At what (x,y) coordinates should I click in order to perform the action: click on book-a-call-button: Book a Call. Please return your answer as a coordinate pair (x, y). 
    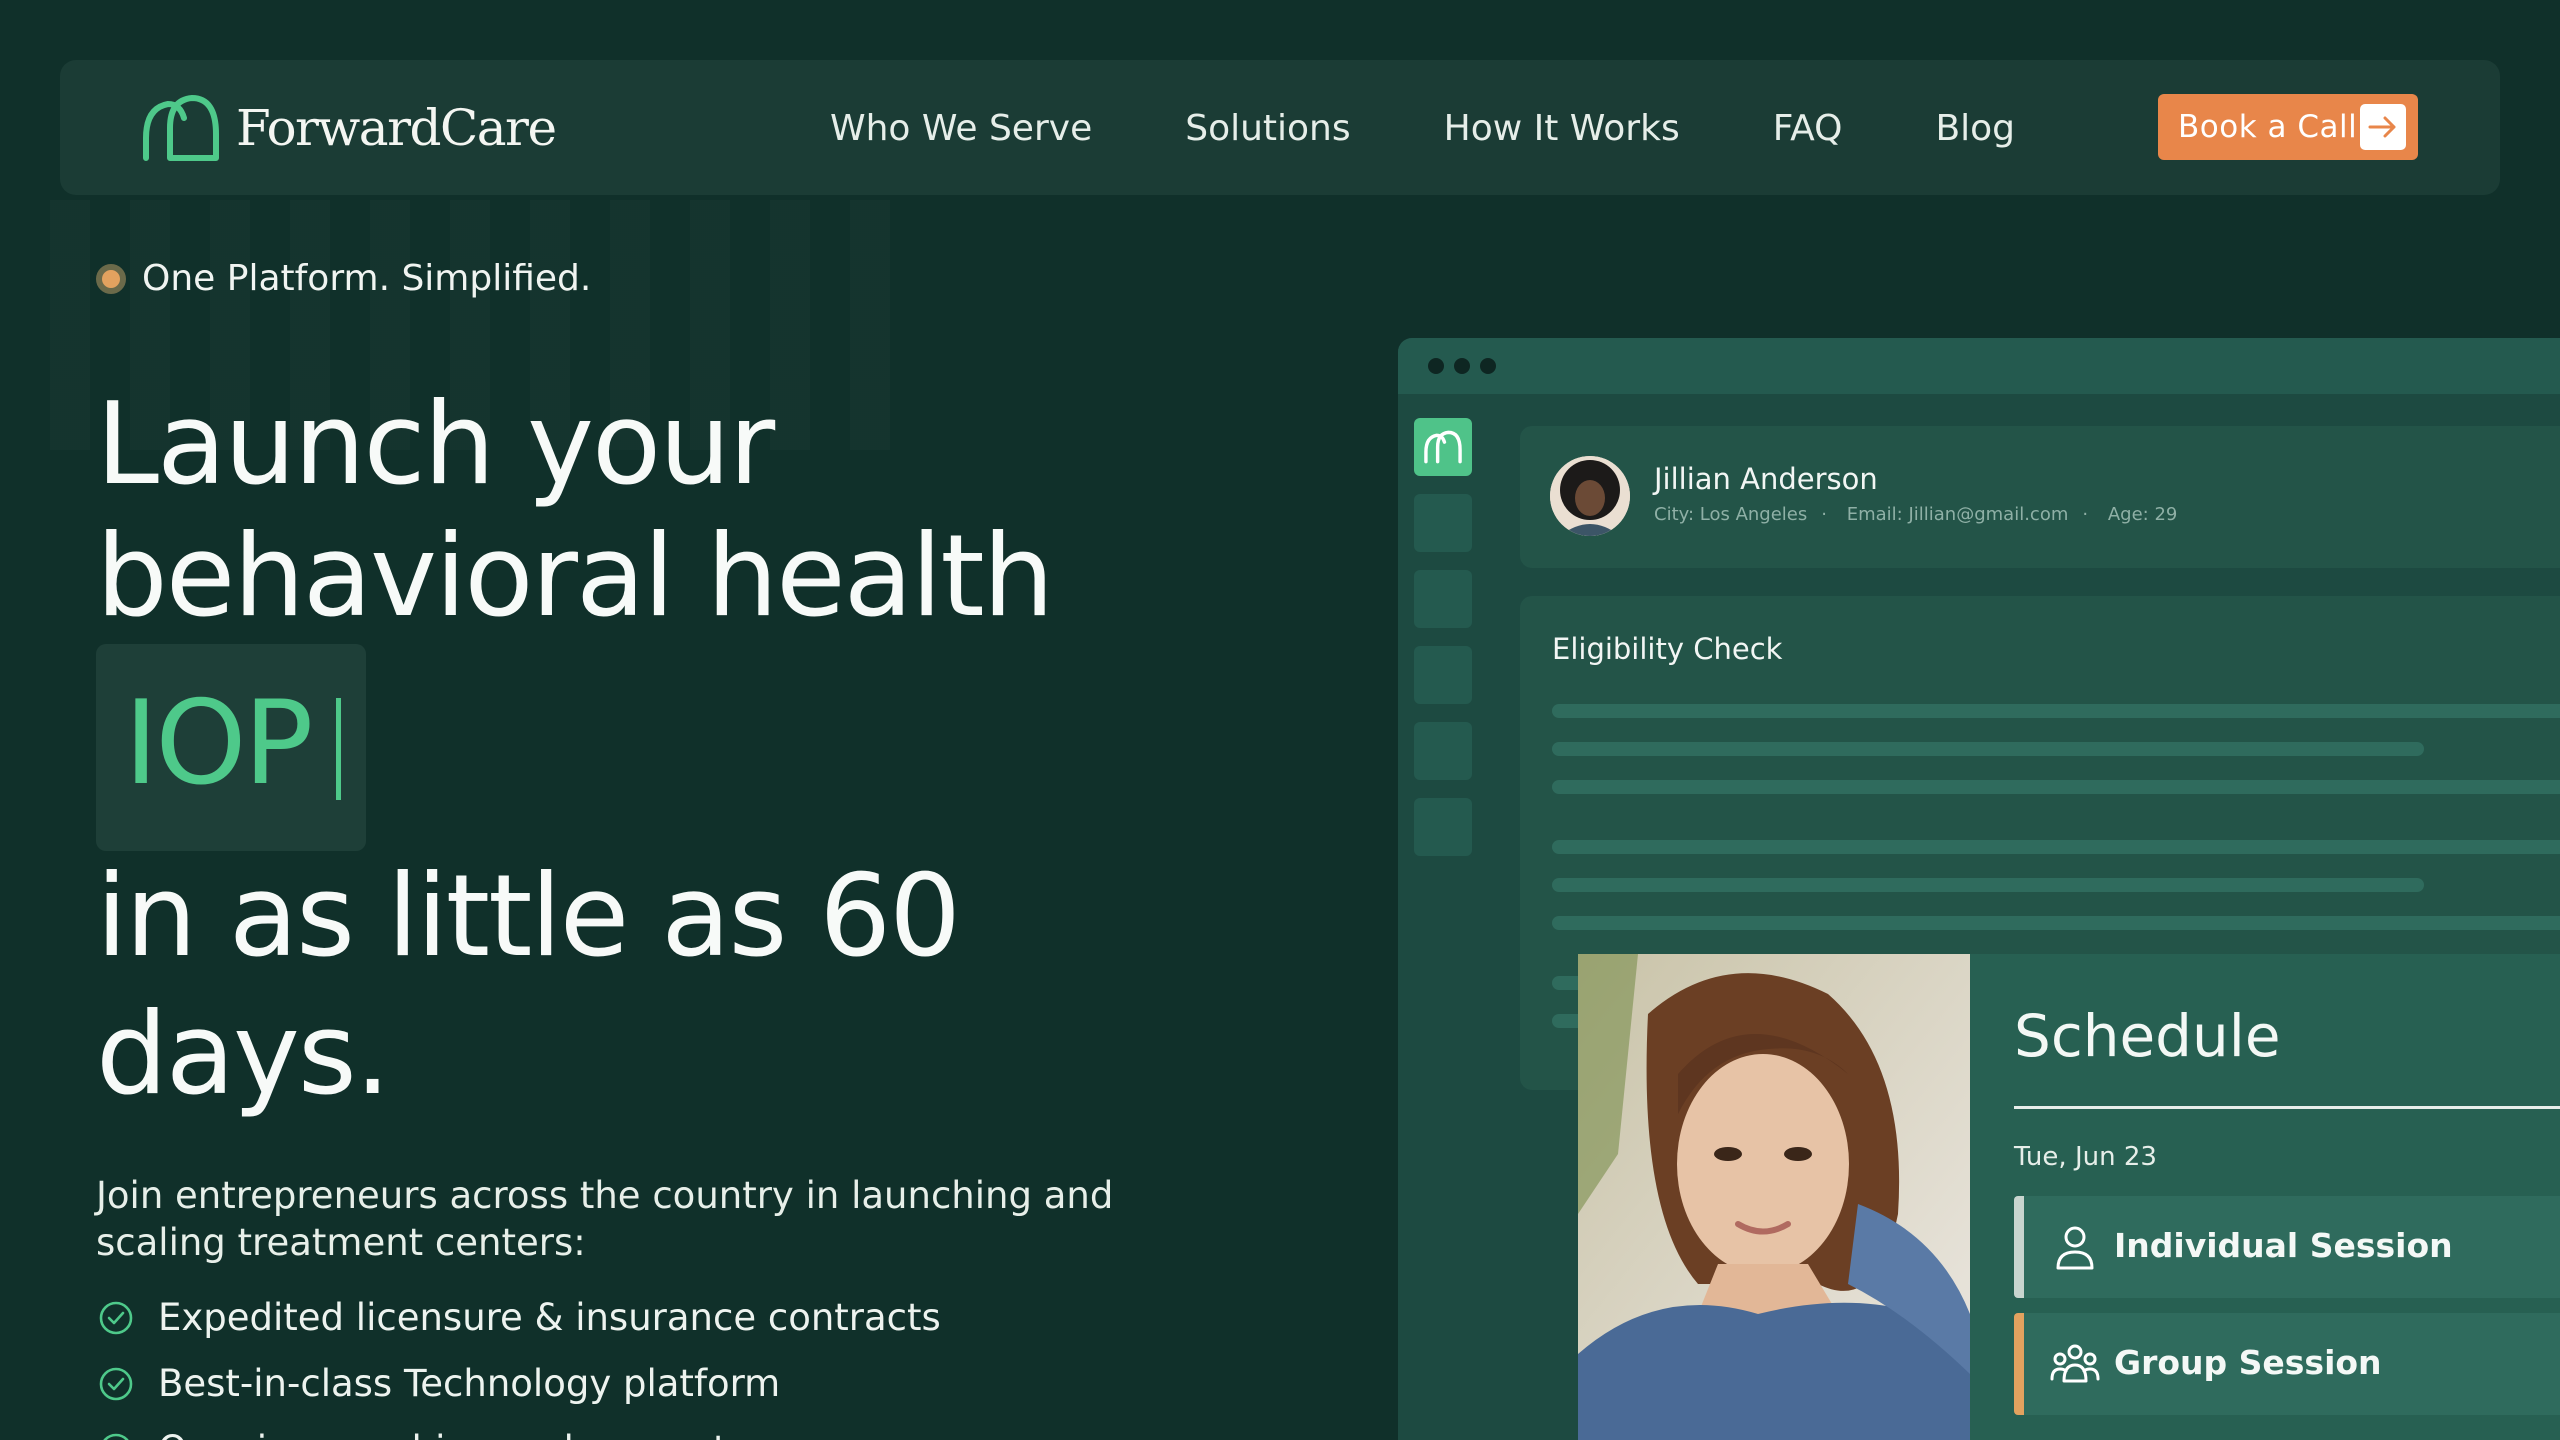
    Looking at the image, I should click on (2288, 127).